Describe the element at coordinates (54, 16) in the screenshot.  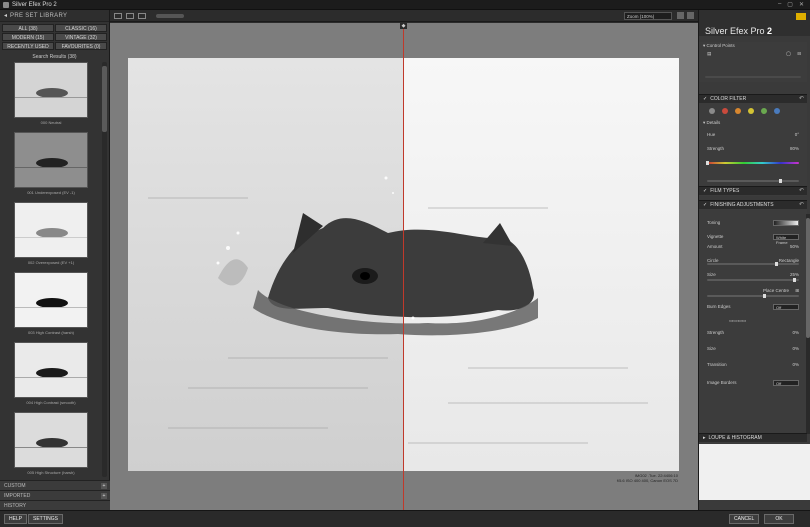
I see `preset-library-header: ◂ PRE SET LIBRARY` at that location.